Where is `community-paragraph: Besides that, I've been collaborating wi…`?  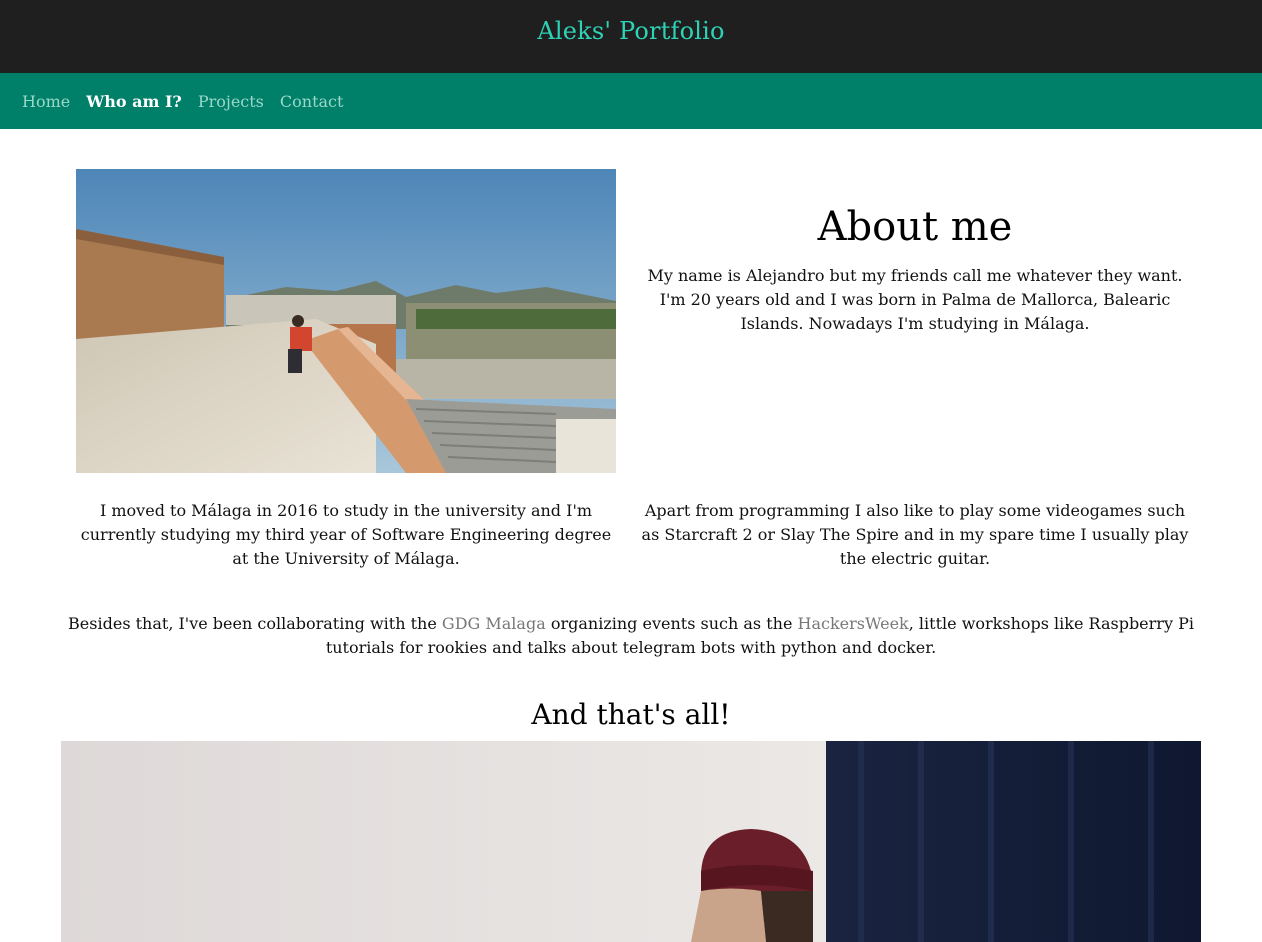 community-paragraph: Besides that, I've been collaborating wi… is located at coordinates (631, 636).